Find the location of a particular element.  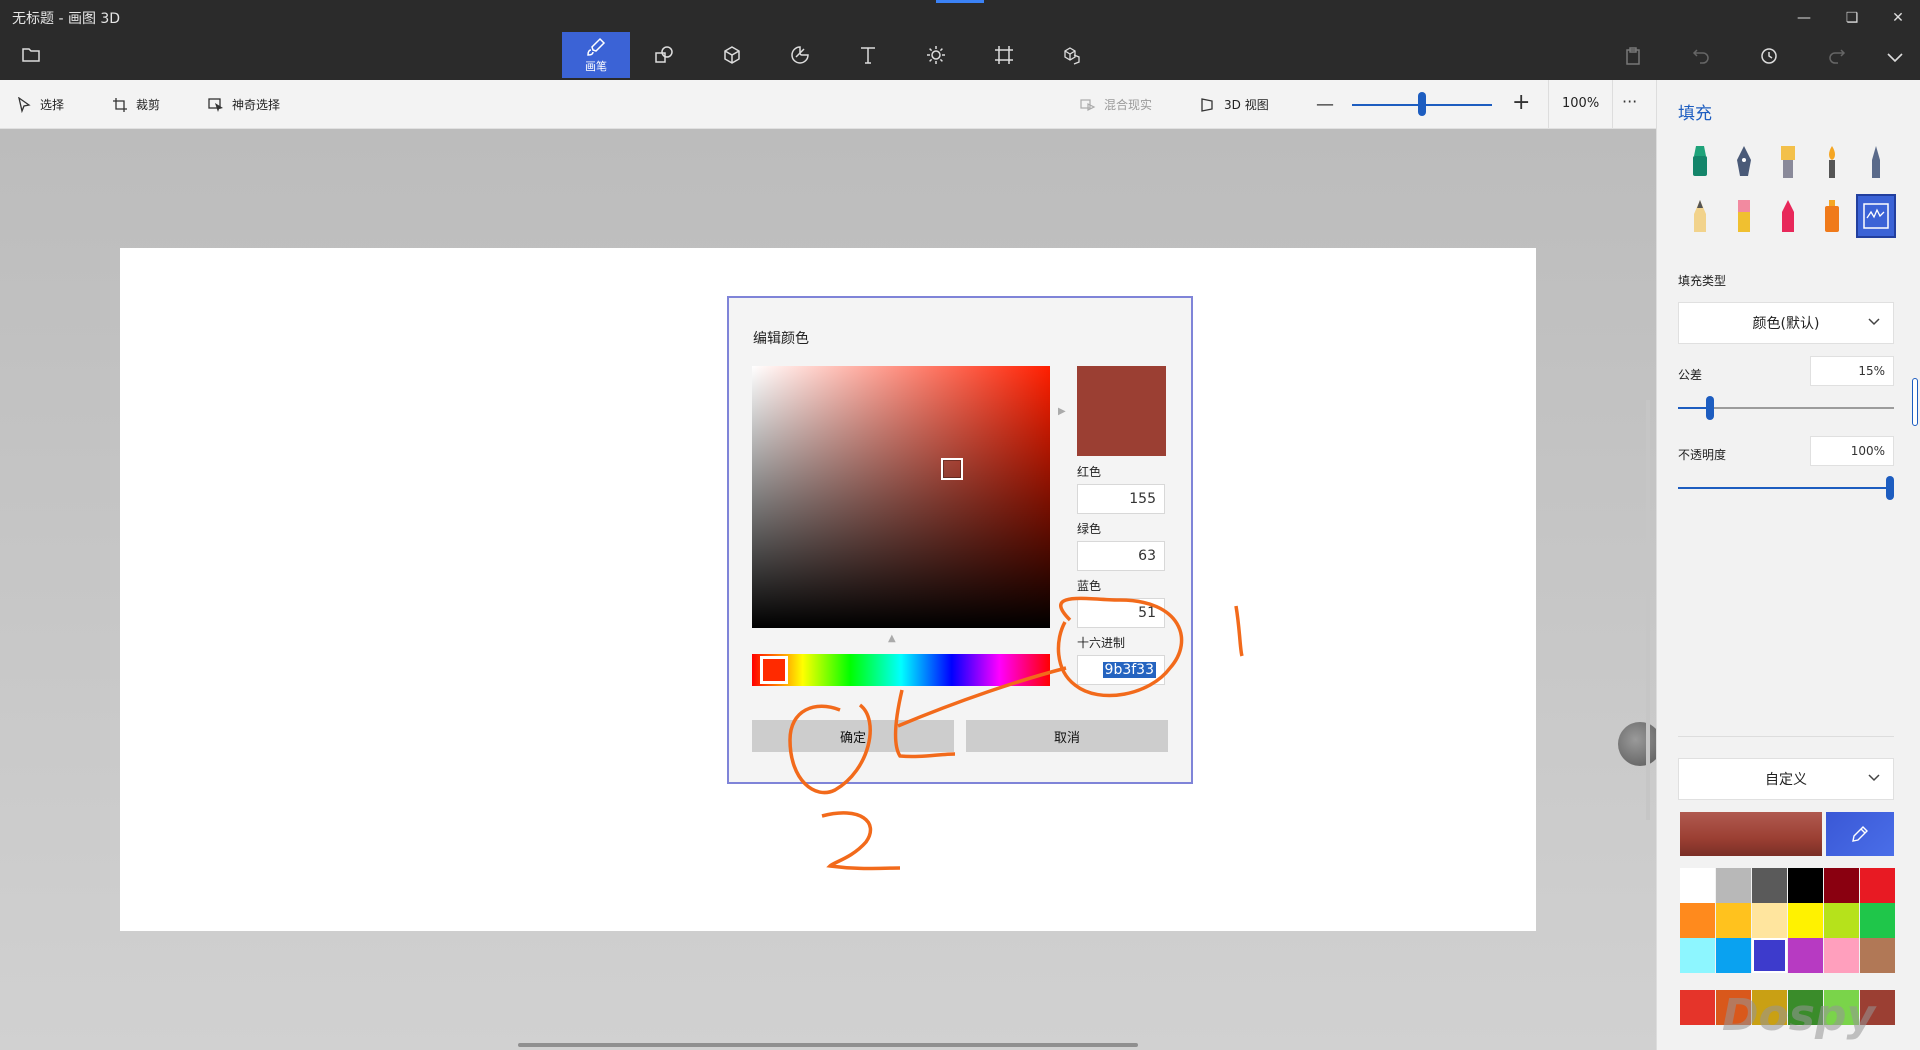

restore-button: ❏ is located at coordinates (1852, 18).